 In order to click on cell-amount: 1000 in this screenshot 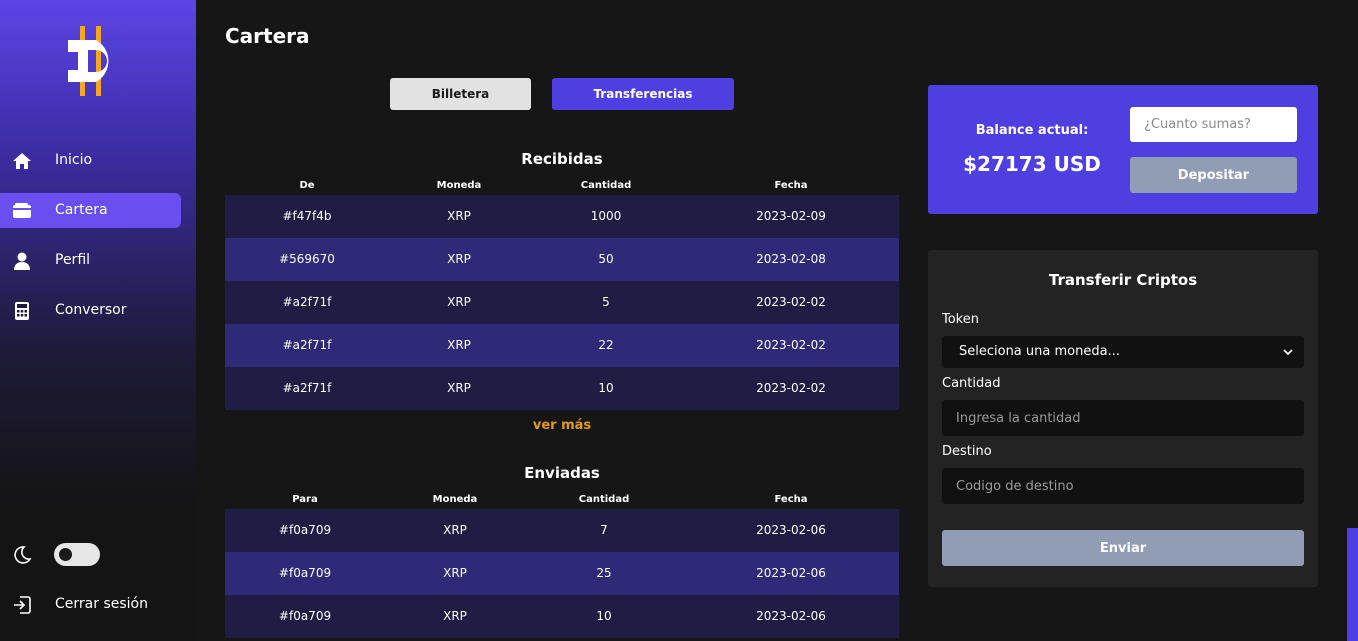, I will do `click(606, 216)`.